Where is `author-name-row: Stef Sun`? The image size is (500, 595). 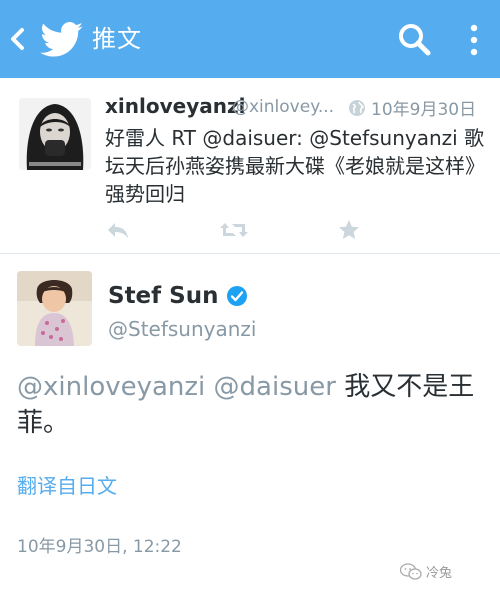 author-name-row: Stef Sun is located at coordinates (178, 296).